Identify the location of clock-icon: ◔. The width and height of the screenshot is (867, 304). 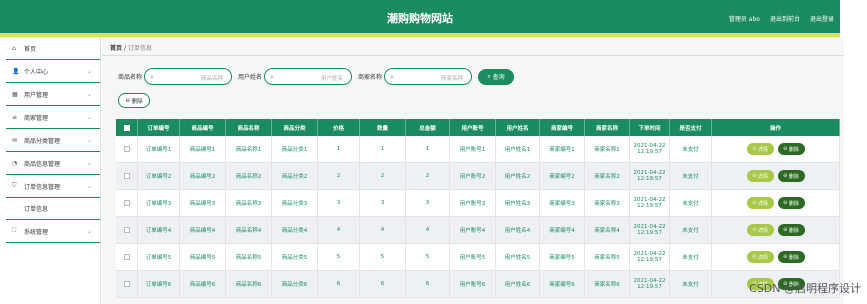
(15, 163).